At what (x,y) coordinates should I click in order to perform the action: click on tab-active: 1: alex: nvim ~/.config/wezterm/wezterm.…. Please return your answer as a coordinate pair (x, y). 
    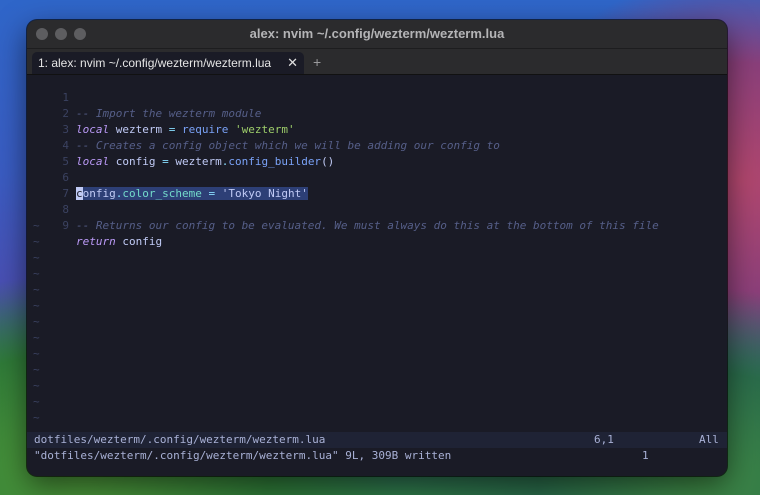
    Looking at the image, I should click on (168, 63).